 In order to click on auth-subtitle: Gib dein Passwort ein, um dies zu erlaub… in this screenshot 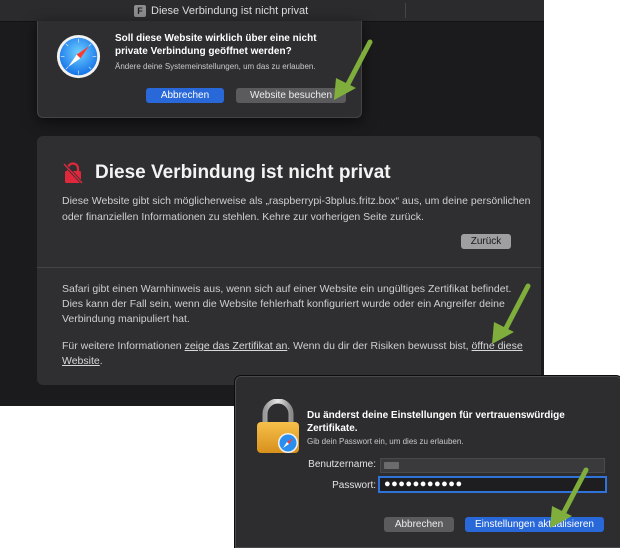, I will do `click(385, 441)`.